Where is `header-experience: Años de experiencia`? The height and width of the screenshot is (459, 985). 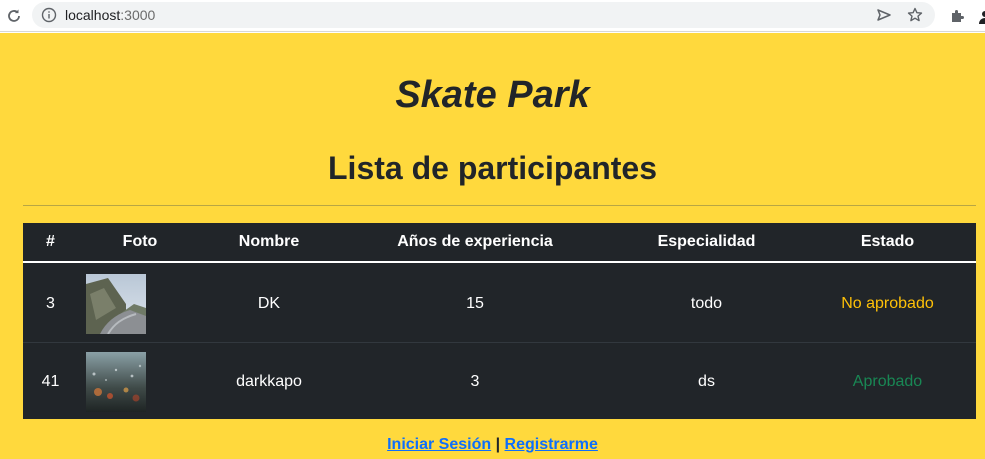 header-experience: Años de experiencia is located at coordinates (475, 241).